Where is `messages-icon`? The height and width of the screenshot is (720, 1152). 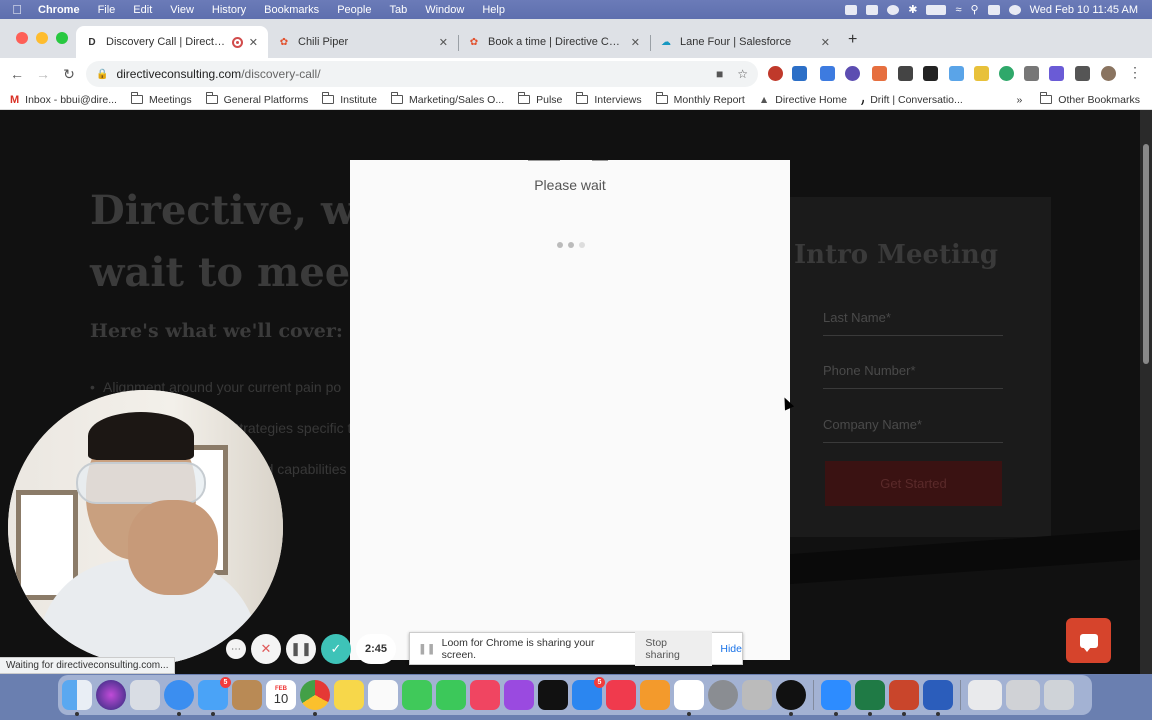 messages-icon is located at coordinates (417, 695).